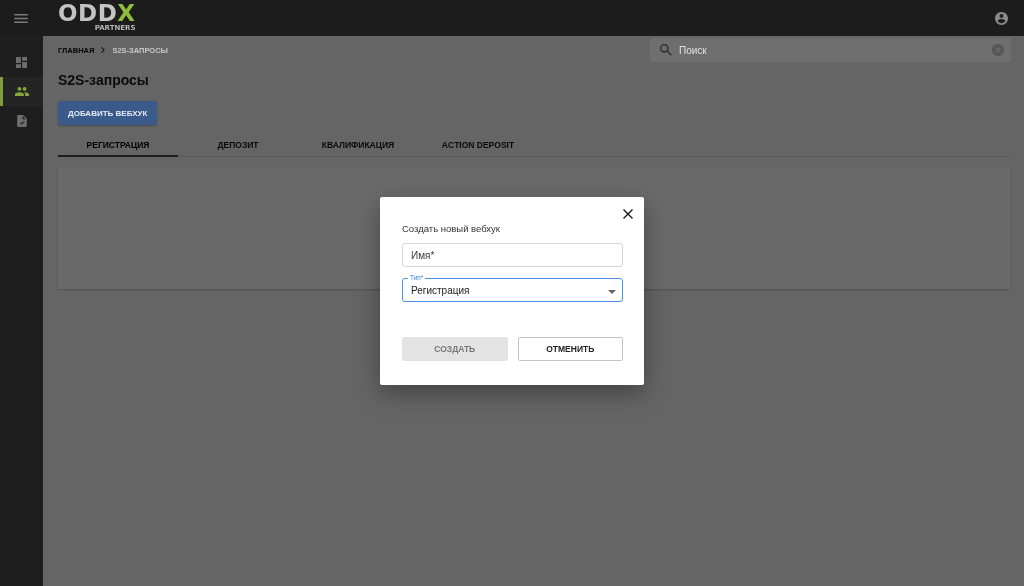 The image size is (1024, 586). What do you see at coordinates (97, 13) in the screenshot?
I see `logo-wordmark: ODDX` at bounding box center [97, 13].